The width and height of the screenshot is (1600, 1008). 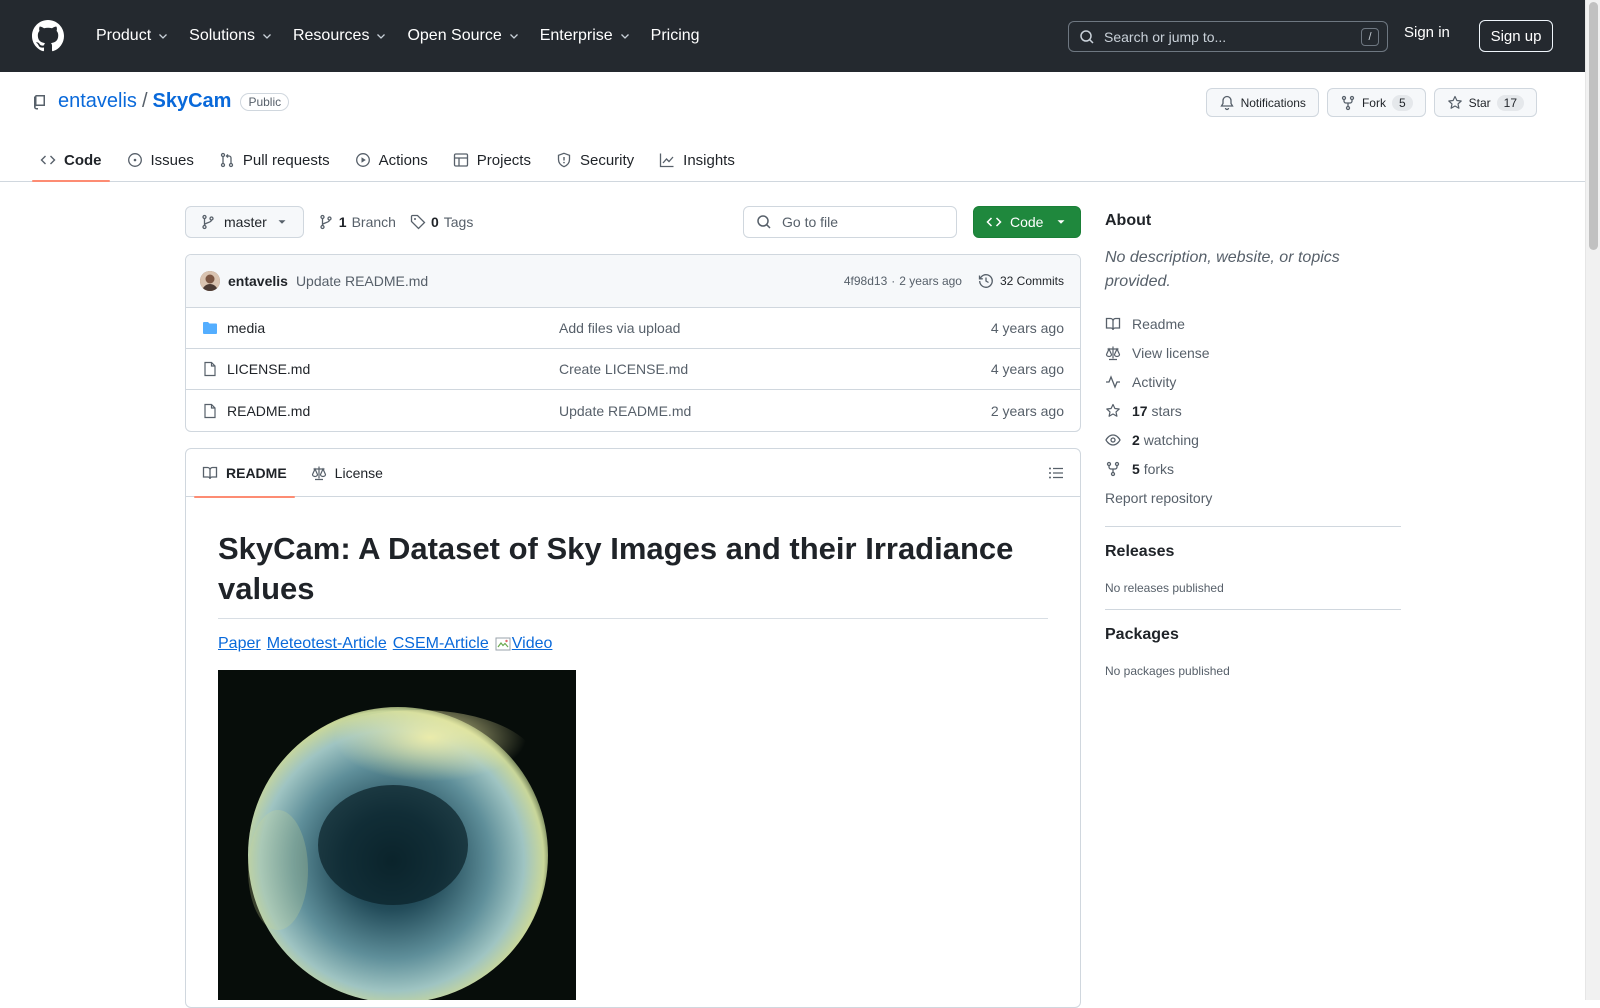 What do you see at coordinates (441, 222) in the screenshot?
I see `tags-link: 0 Tags` at bounding box center [441, 222].